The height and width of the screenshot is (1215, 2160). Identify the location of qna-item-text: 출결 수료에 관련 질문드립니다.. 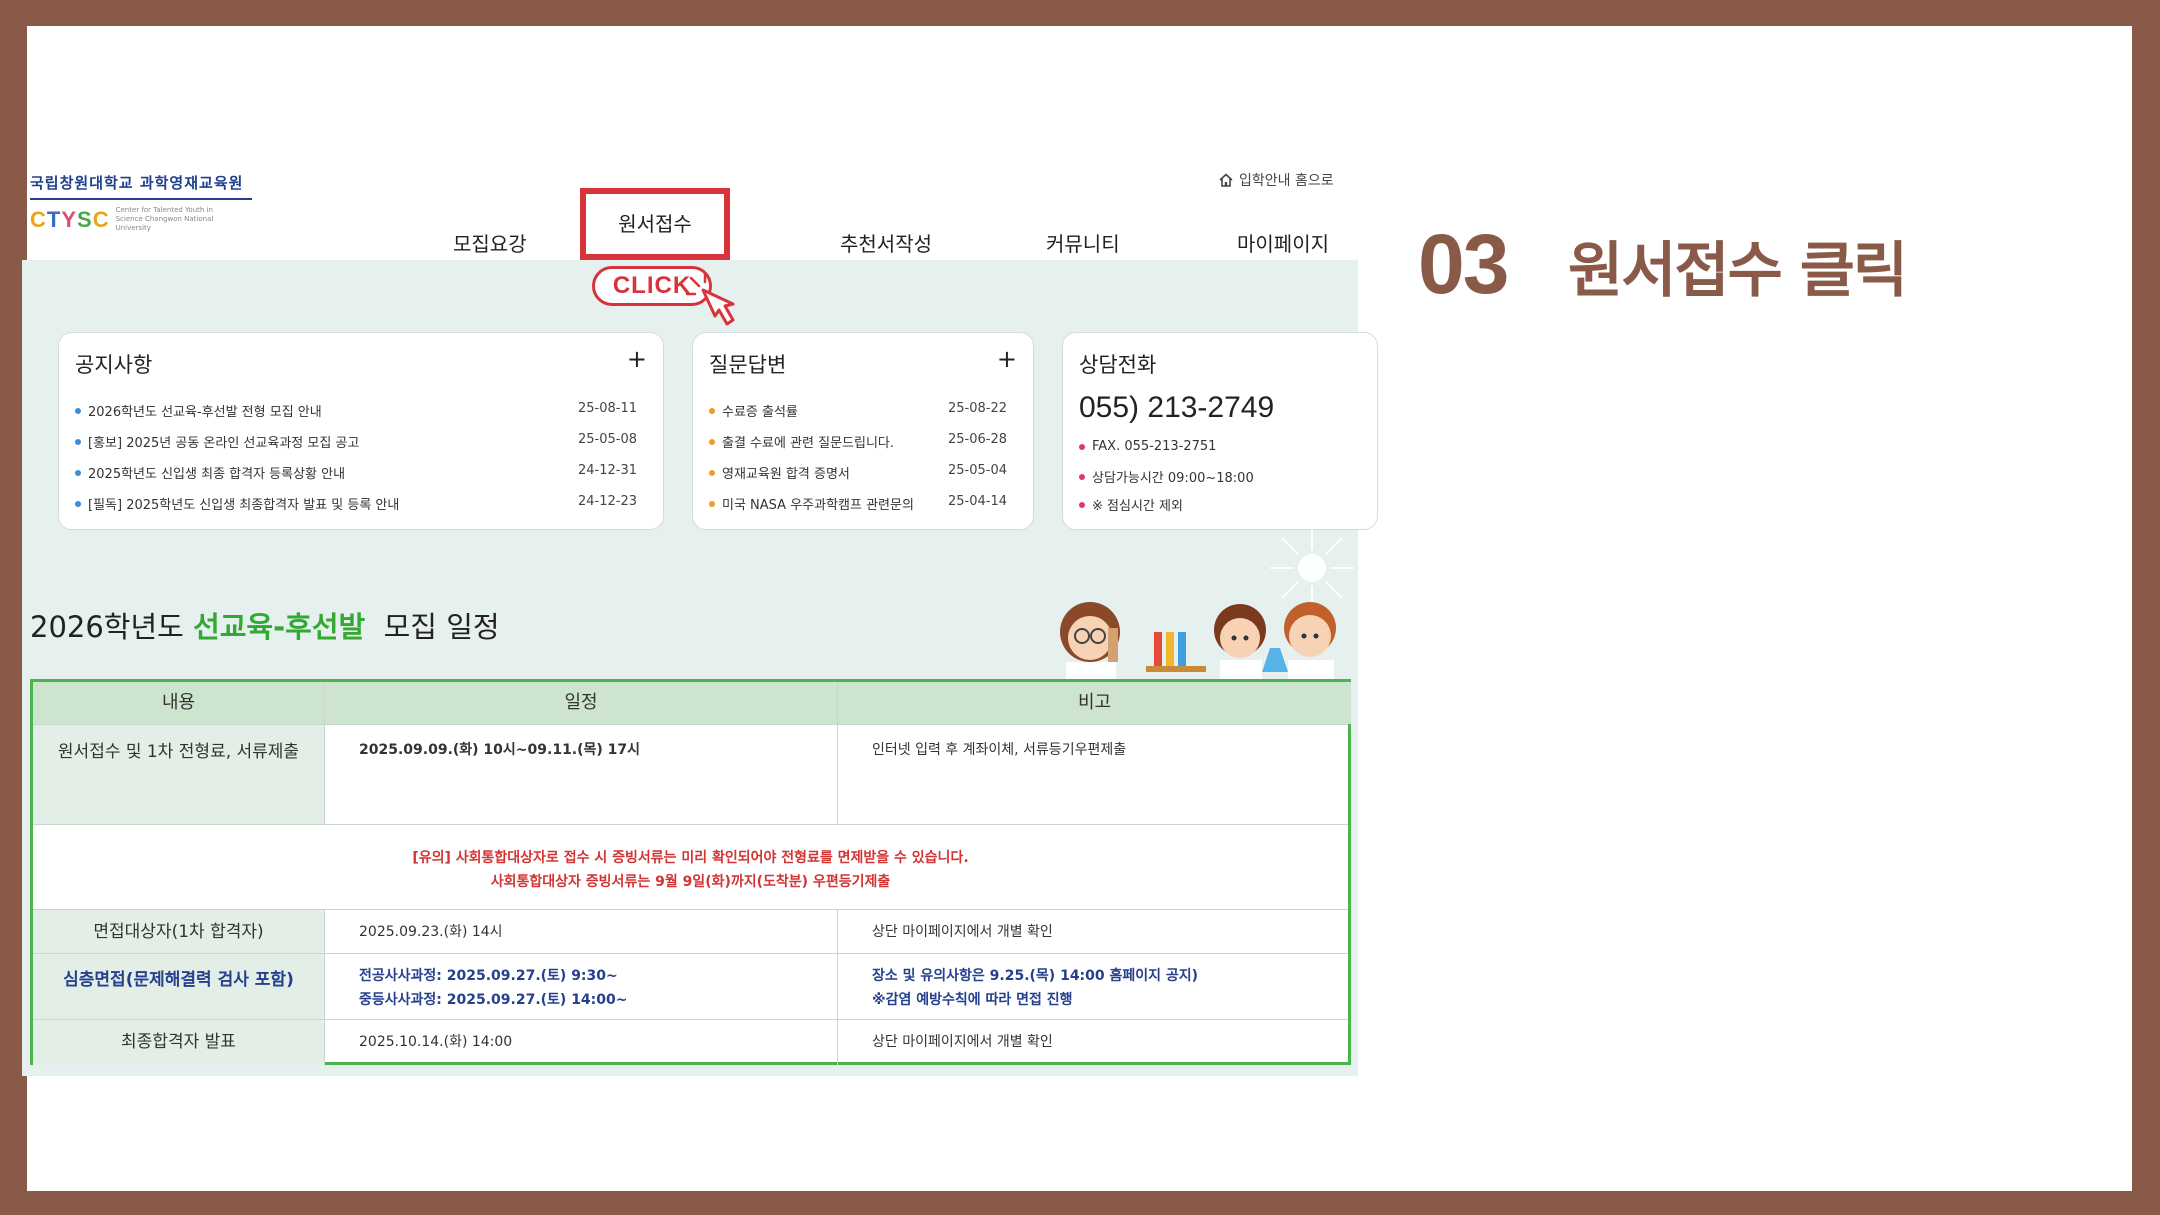
(808, 443).